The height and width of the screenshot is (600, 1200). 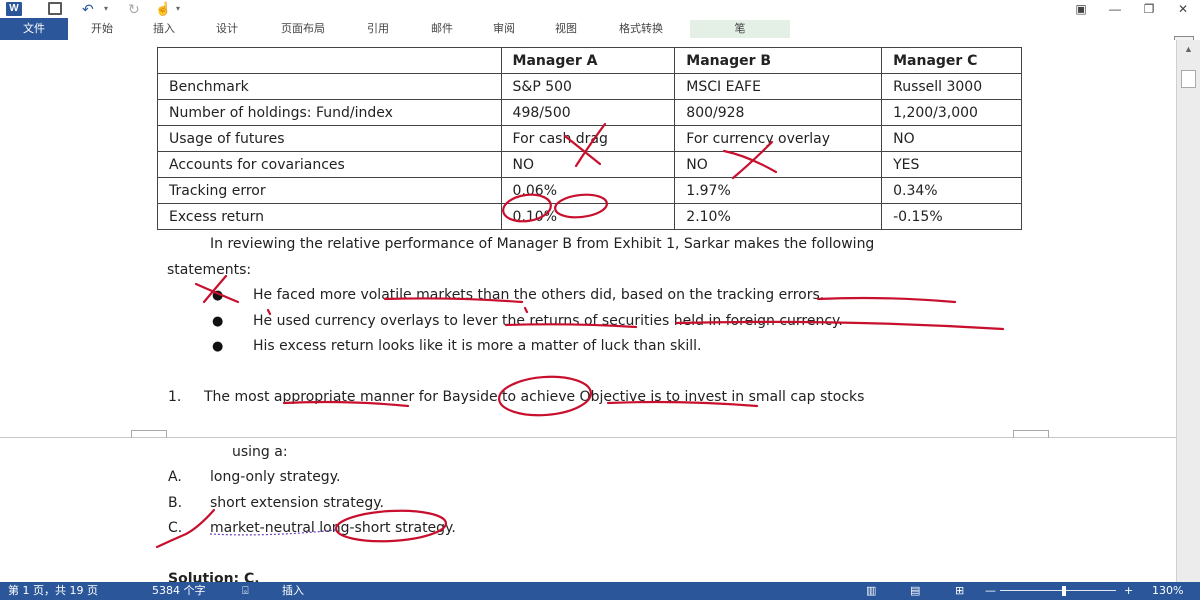 What do you see at coordinates (1183, 9) in the screenshot?
I see `close-icon: ✕` at bounding box center [1183, 9].